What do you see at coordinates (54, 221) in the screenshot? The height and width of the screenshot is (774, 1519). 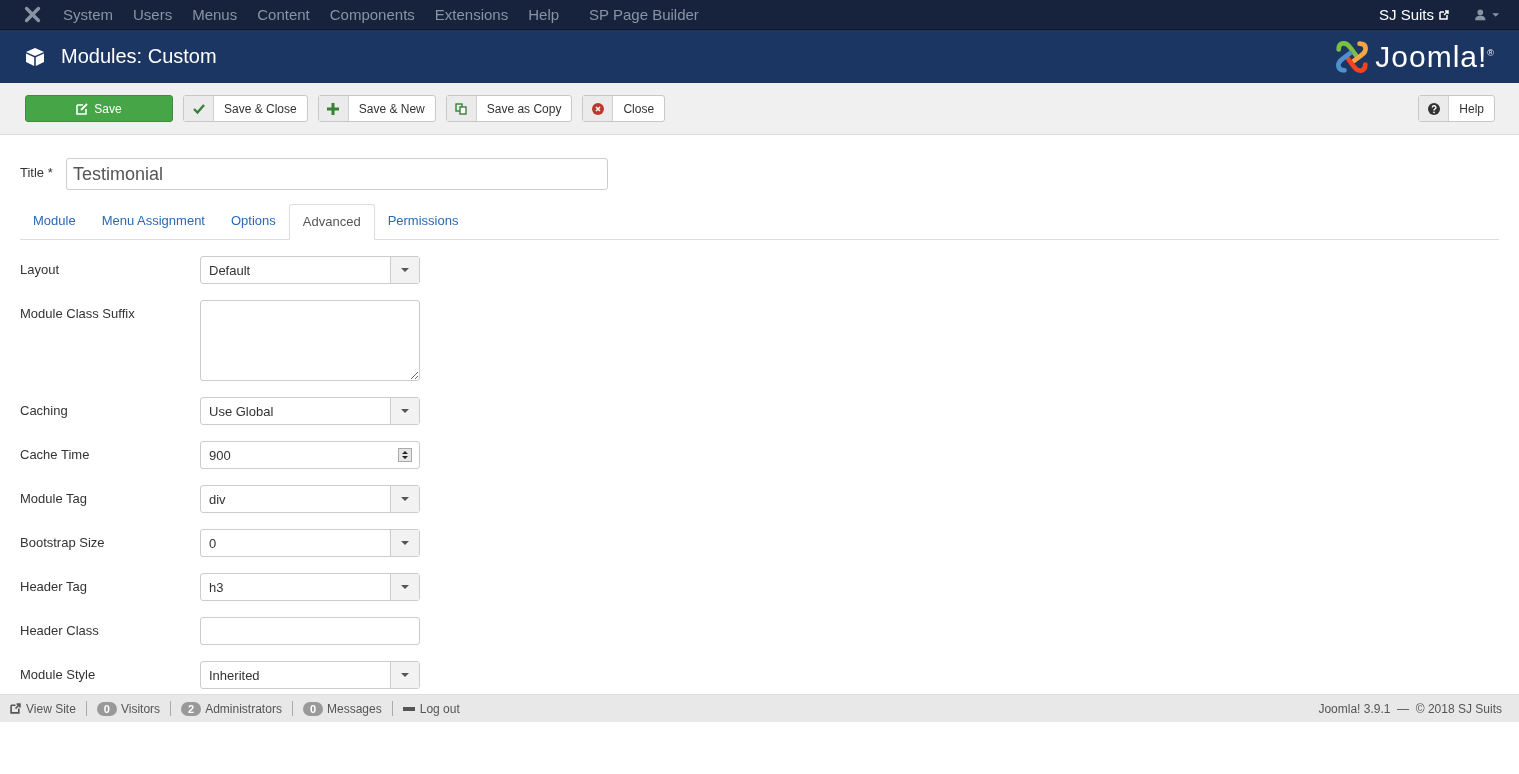 I see `tab: Module` at bounding box center [54, 221].